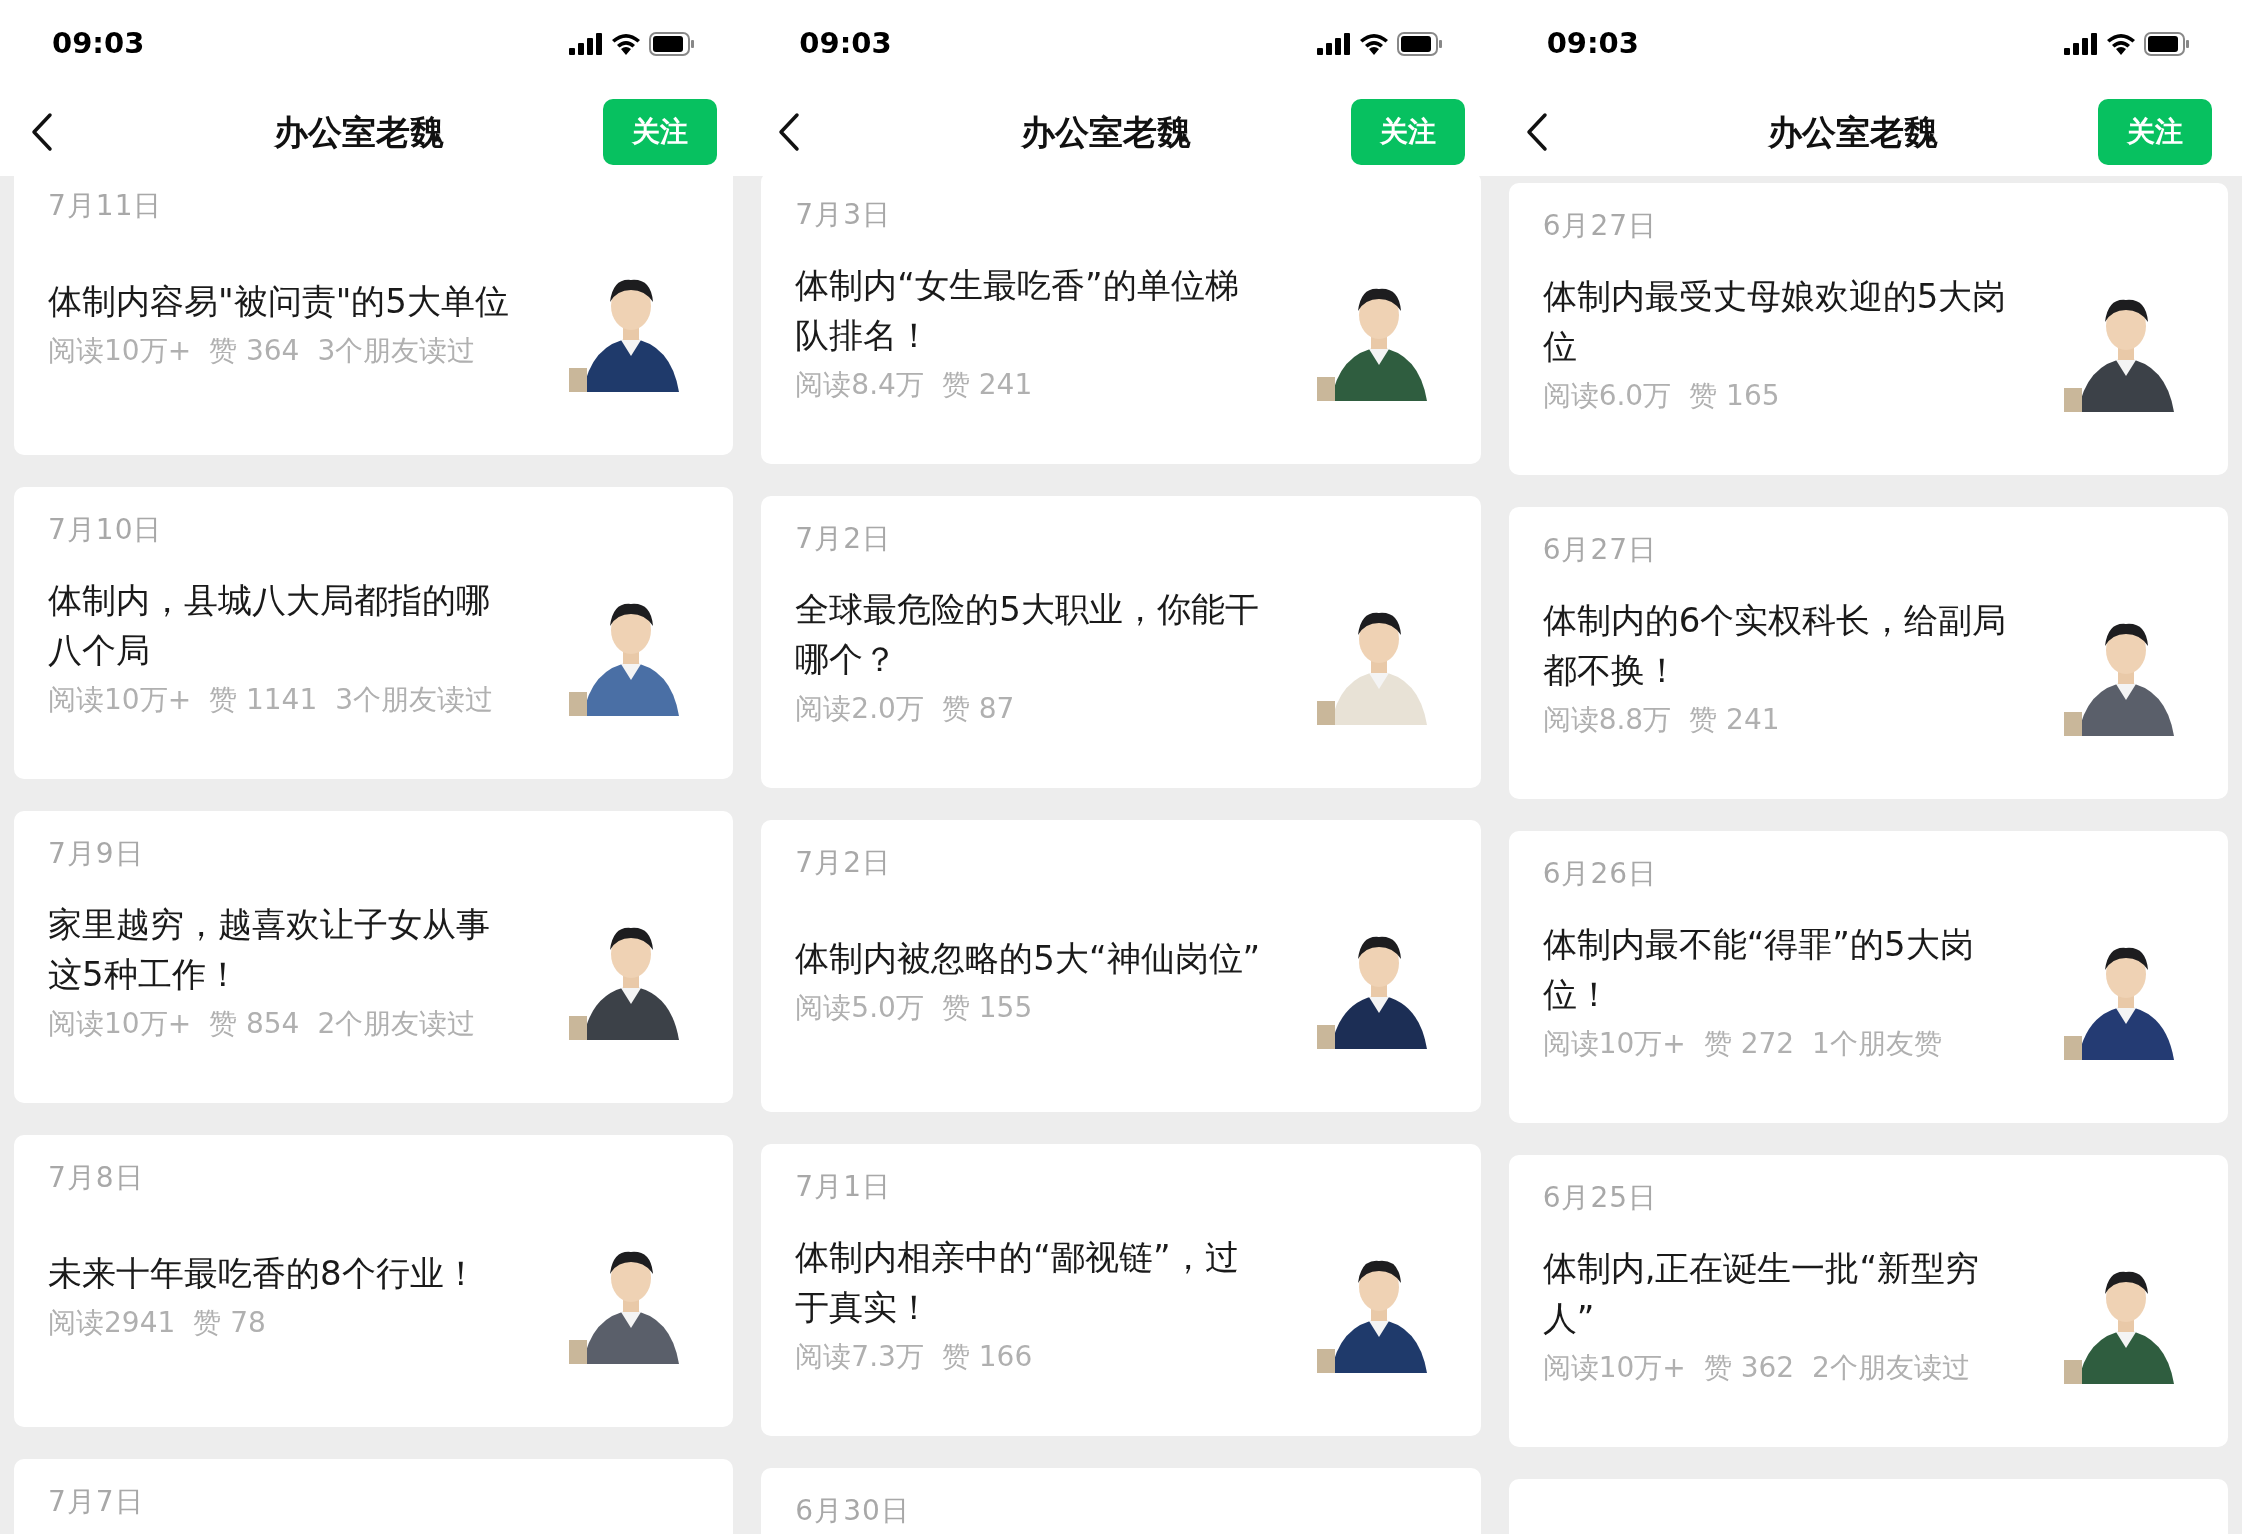  What do you see at coordinates (106, 206) in the screenshot?
I see `article-date: 7月11日` at bounding box center [106, 206].